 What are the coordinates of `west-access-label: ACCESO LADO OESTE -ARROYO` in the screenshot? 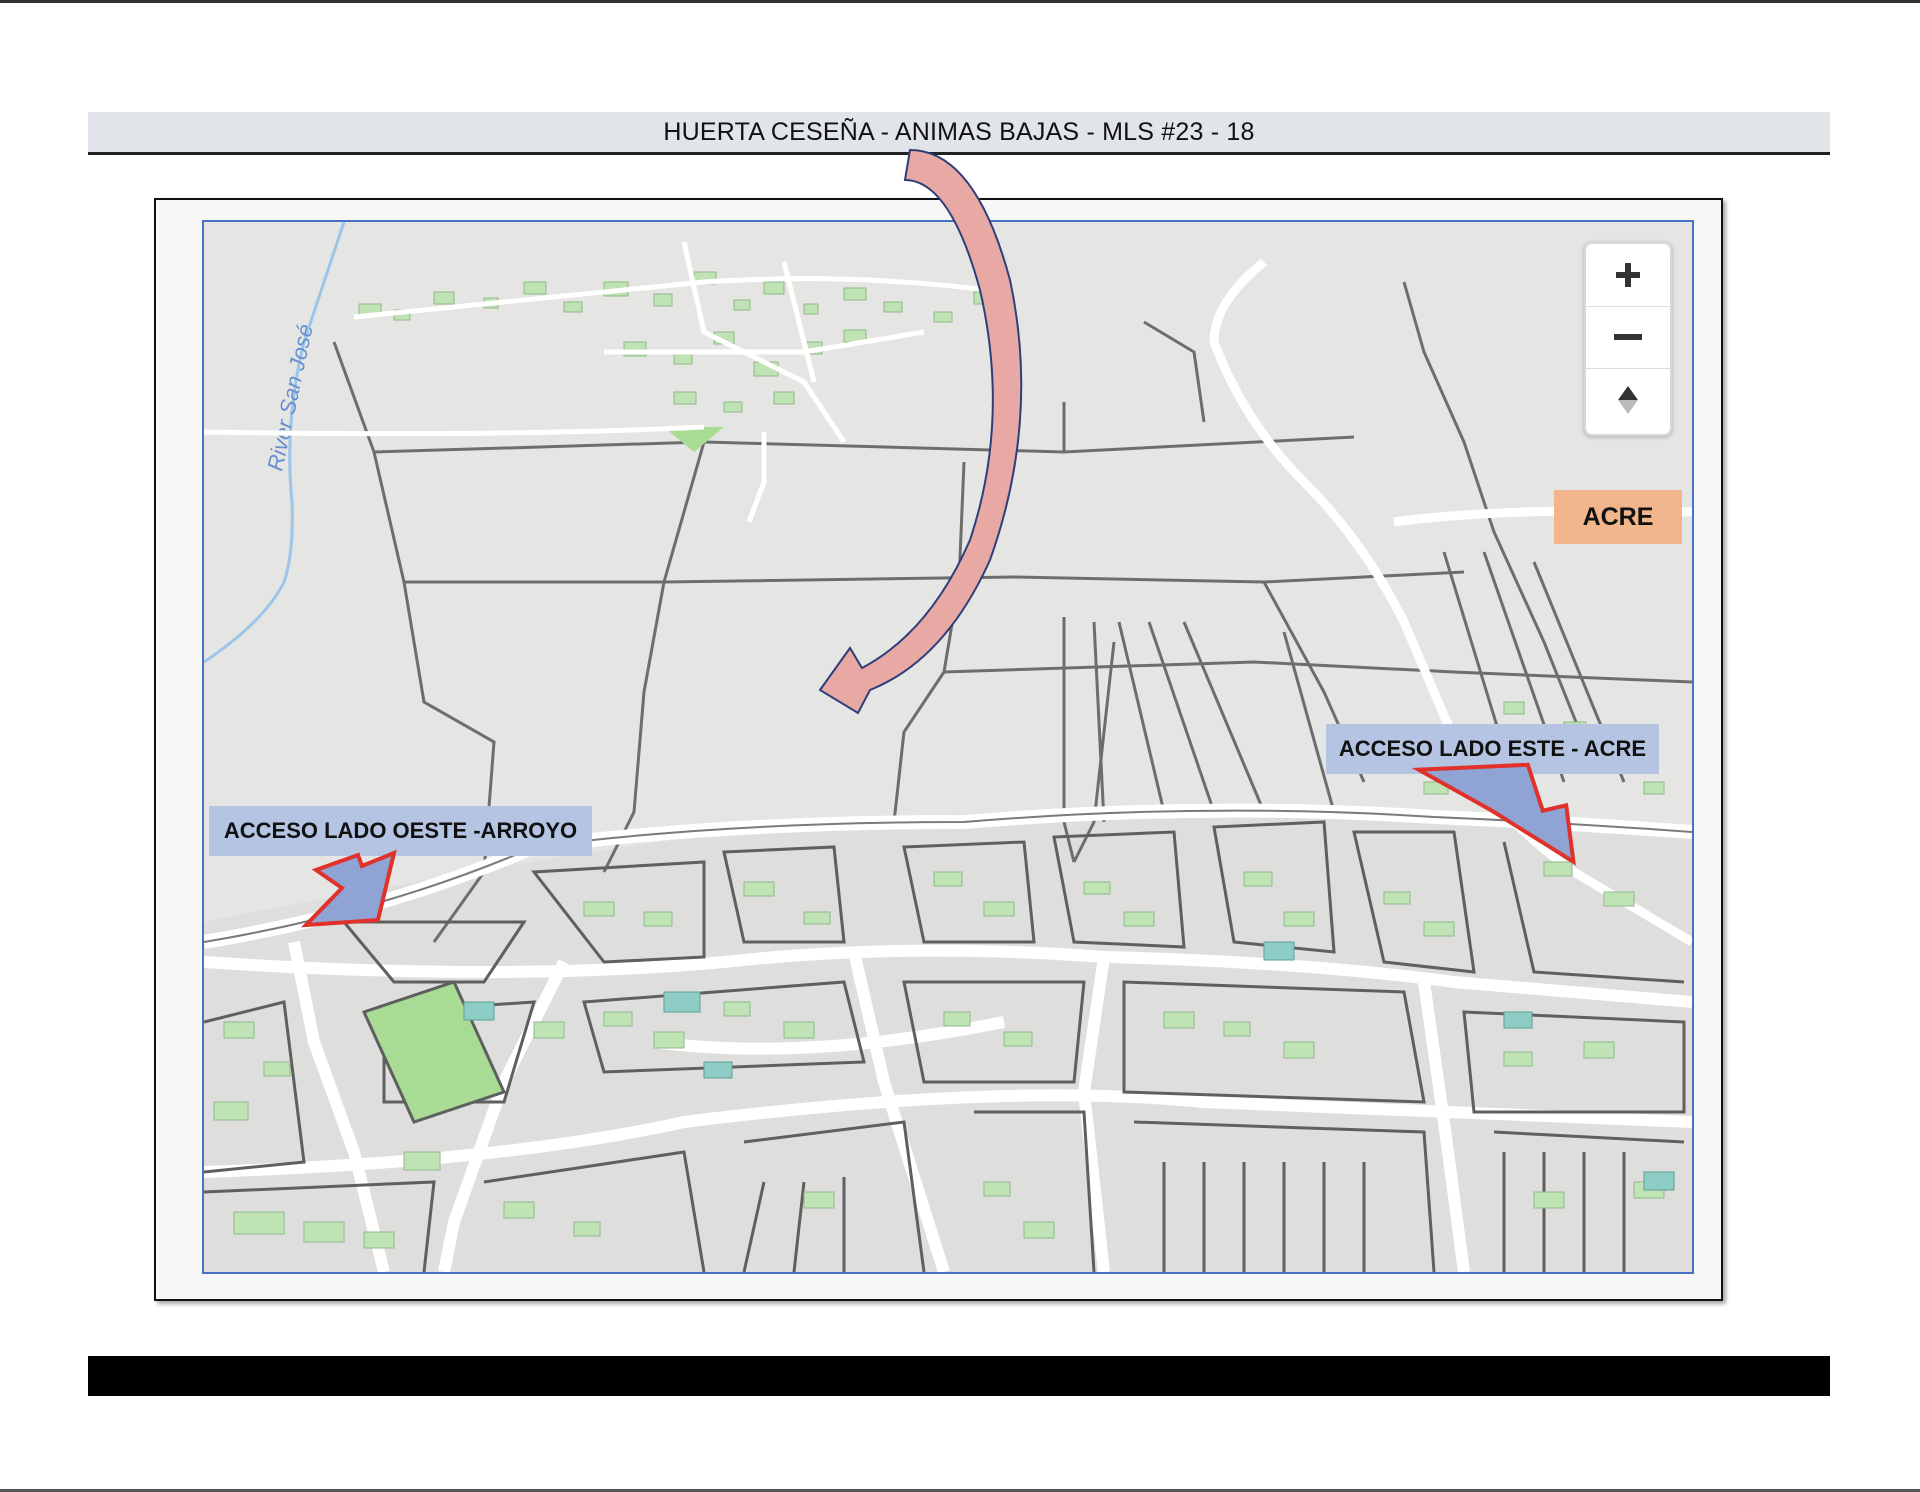 It's located at (400, 831).